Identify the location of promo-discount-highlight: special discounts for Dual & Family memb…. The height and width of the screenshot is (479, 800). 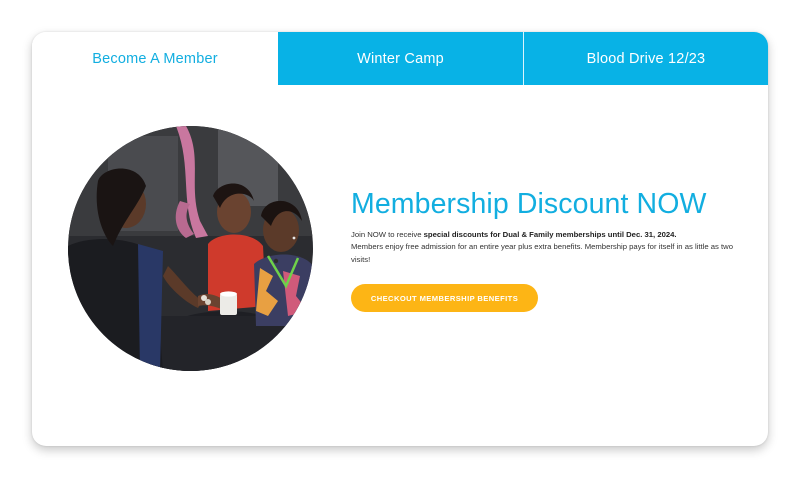
(550, 234).